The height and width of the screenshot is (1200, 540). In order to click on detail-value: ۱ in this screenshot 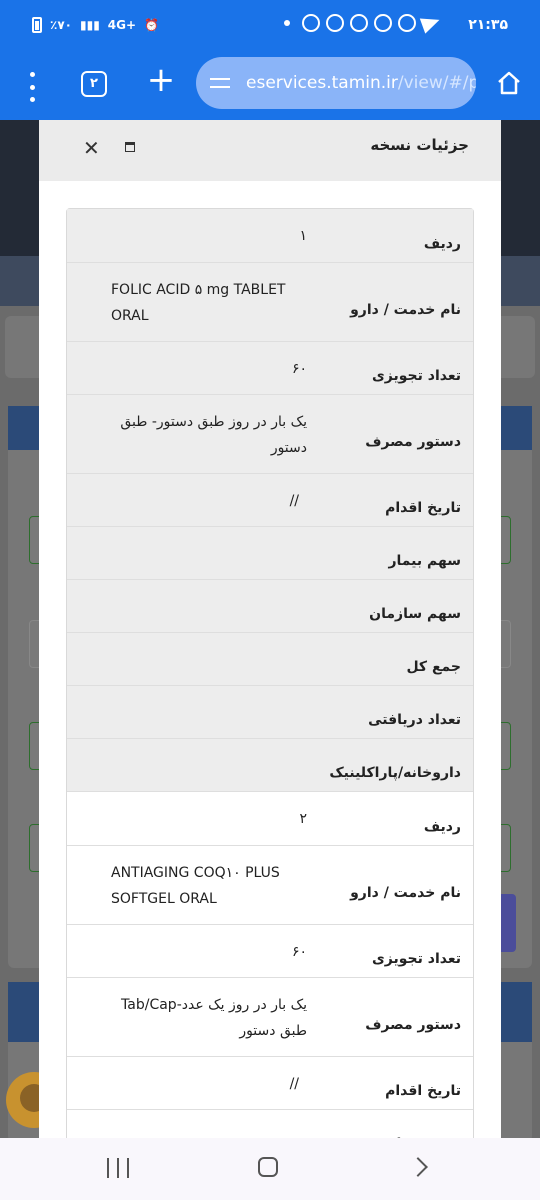, I will do `click(303, 236)`.